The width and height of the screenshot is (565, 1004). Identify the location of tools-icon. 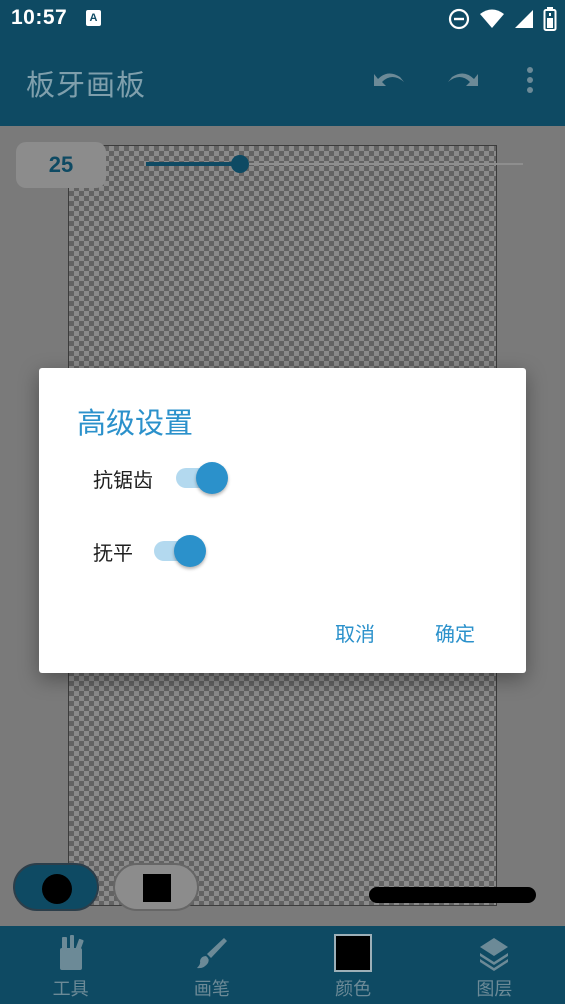
(71, 952).